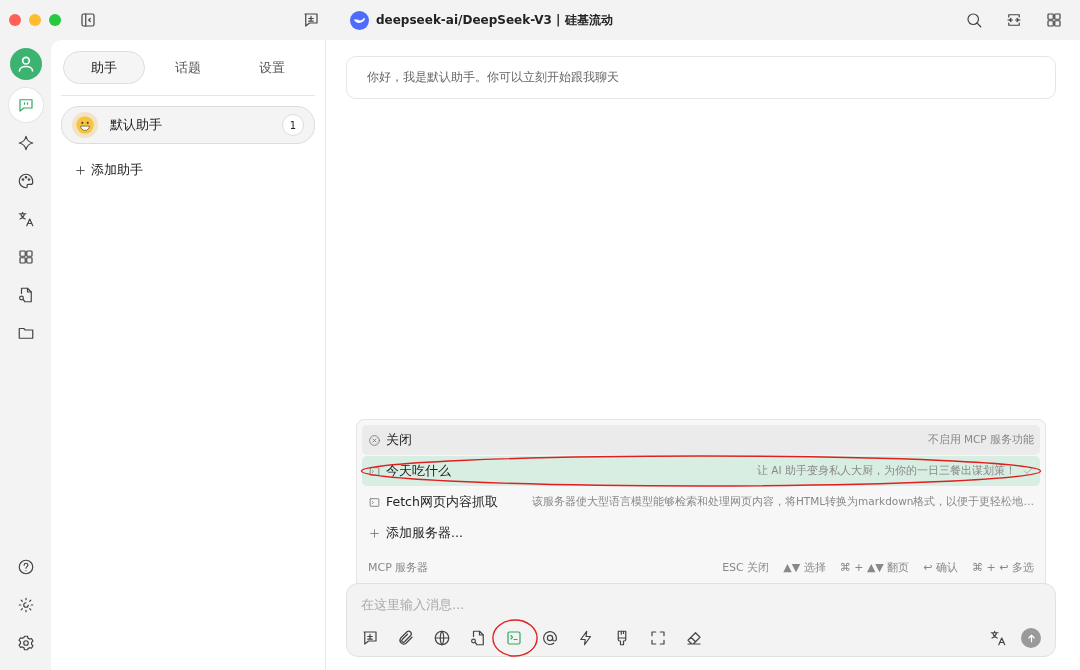  I want to click on expand-icon, so click(658, 638).